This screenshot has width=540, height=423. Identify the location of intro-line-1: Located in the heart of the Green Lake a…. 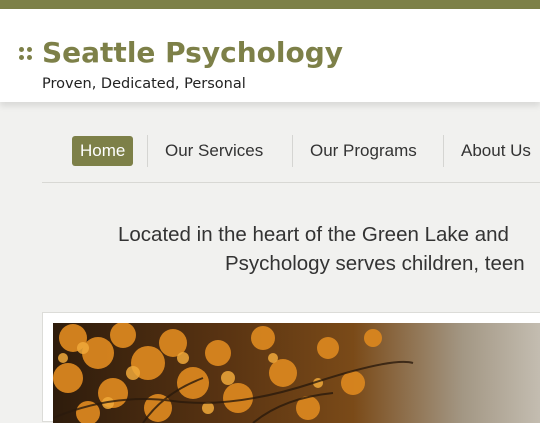
(313, 234).